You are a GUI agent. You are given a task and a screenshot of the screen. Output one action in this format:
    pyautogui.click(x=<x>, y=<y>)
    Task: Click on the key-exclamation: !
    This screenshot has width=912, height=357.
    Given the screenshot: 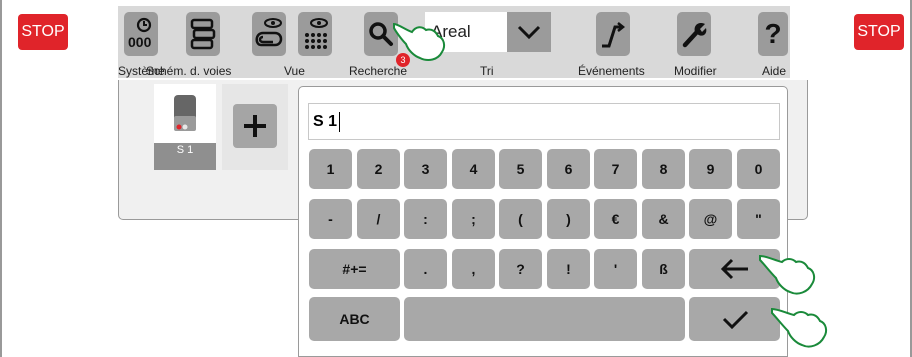 What is the action you would take?
    pyautogui.click(x=568, y=269)
    